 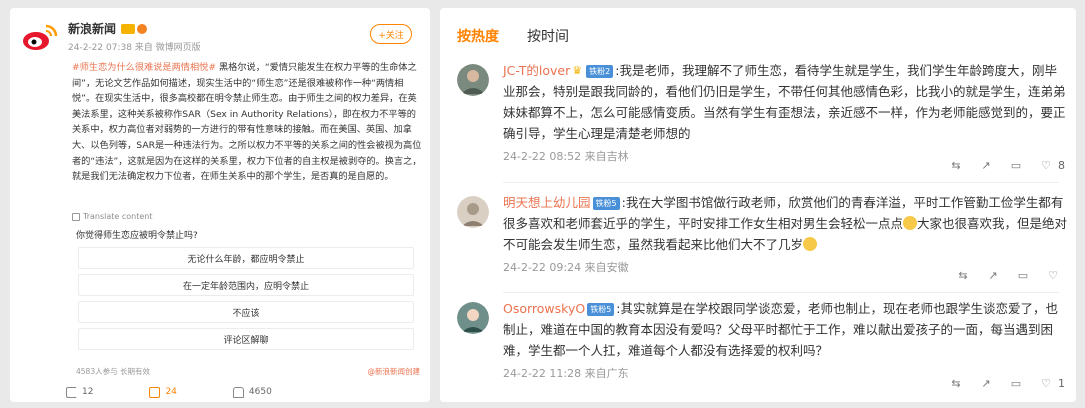 I want to click on translate-link: Translate content, so click(x=112, y=216).